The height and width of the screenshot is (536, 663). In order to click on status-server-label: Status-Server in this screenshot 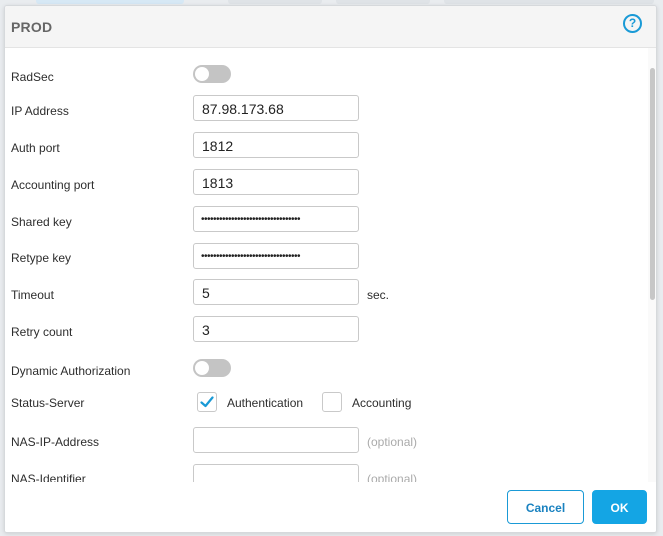, I will do `click(48, 403)`.